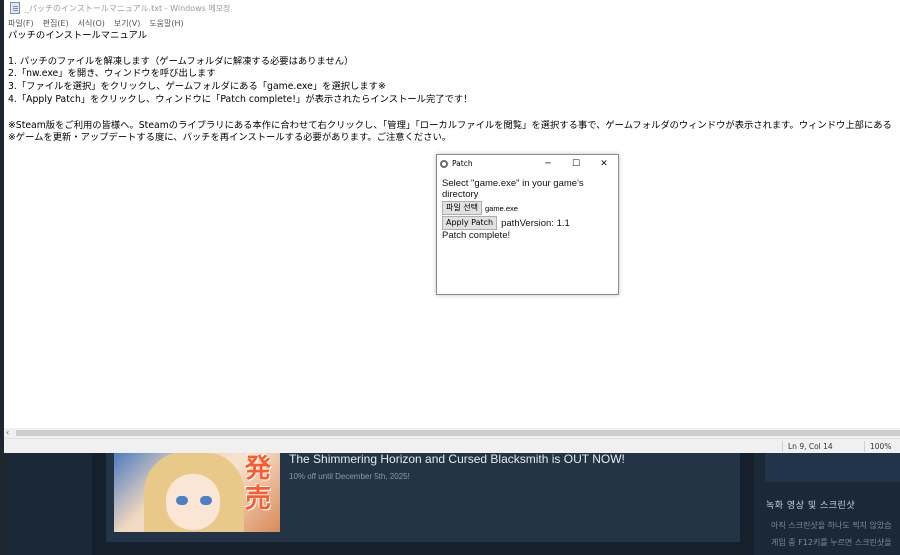 The image size is (900, 555). Describe the element at coordinates (535, 223) in the screenshot. I see `patch-version: pathVersion: 1.1` at that location.